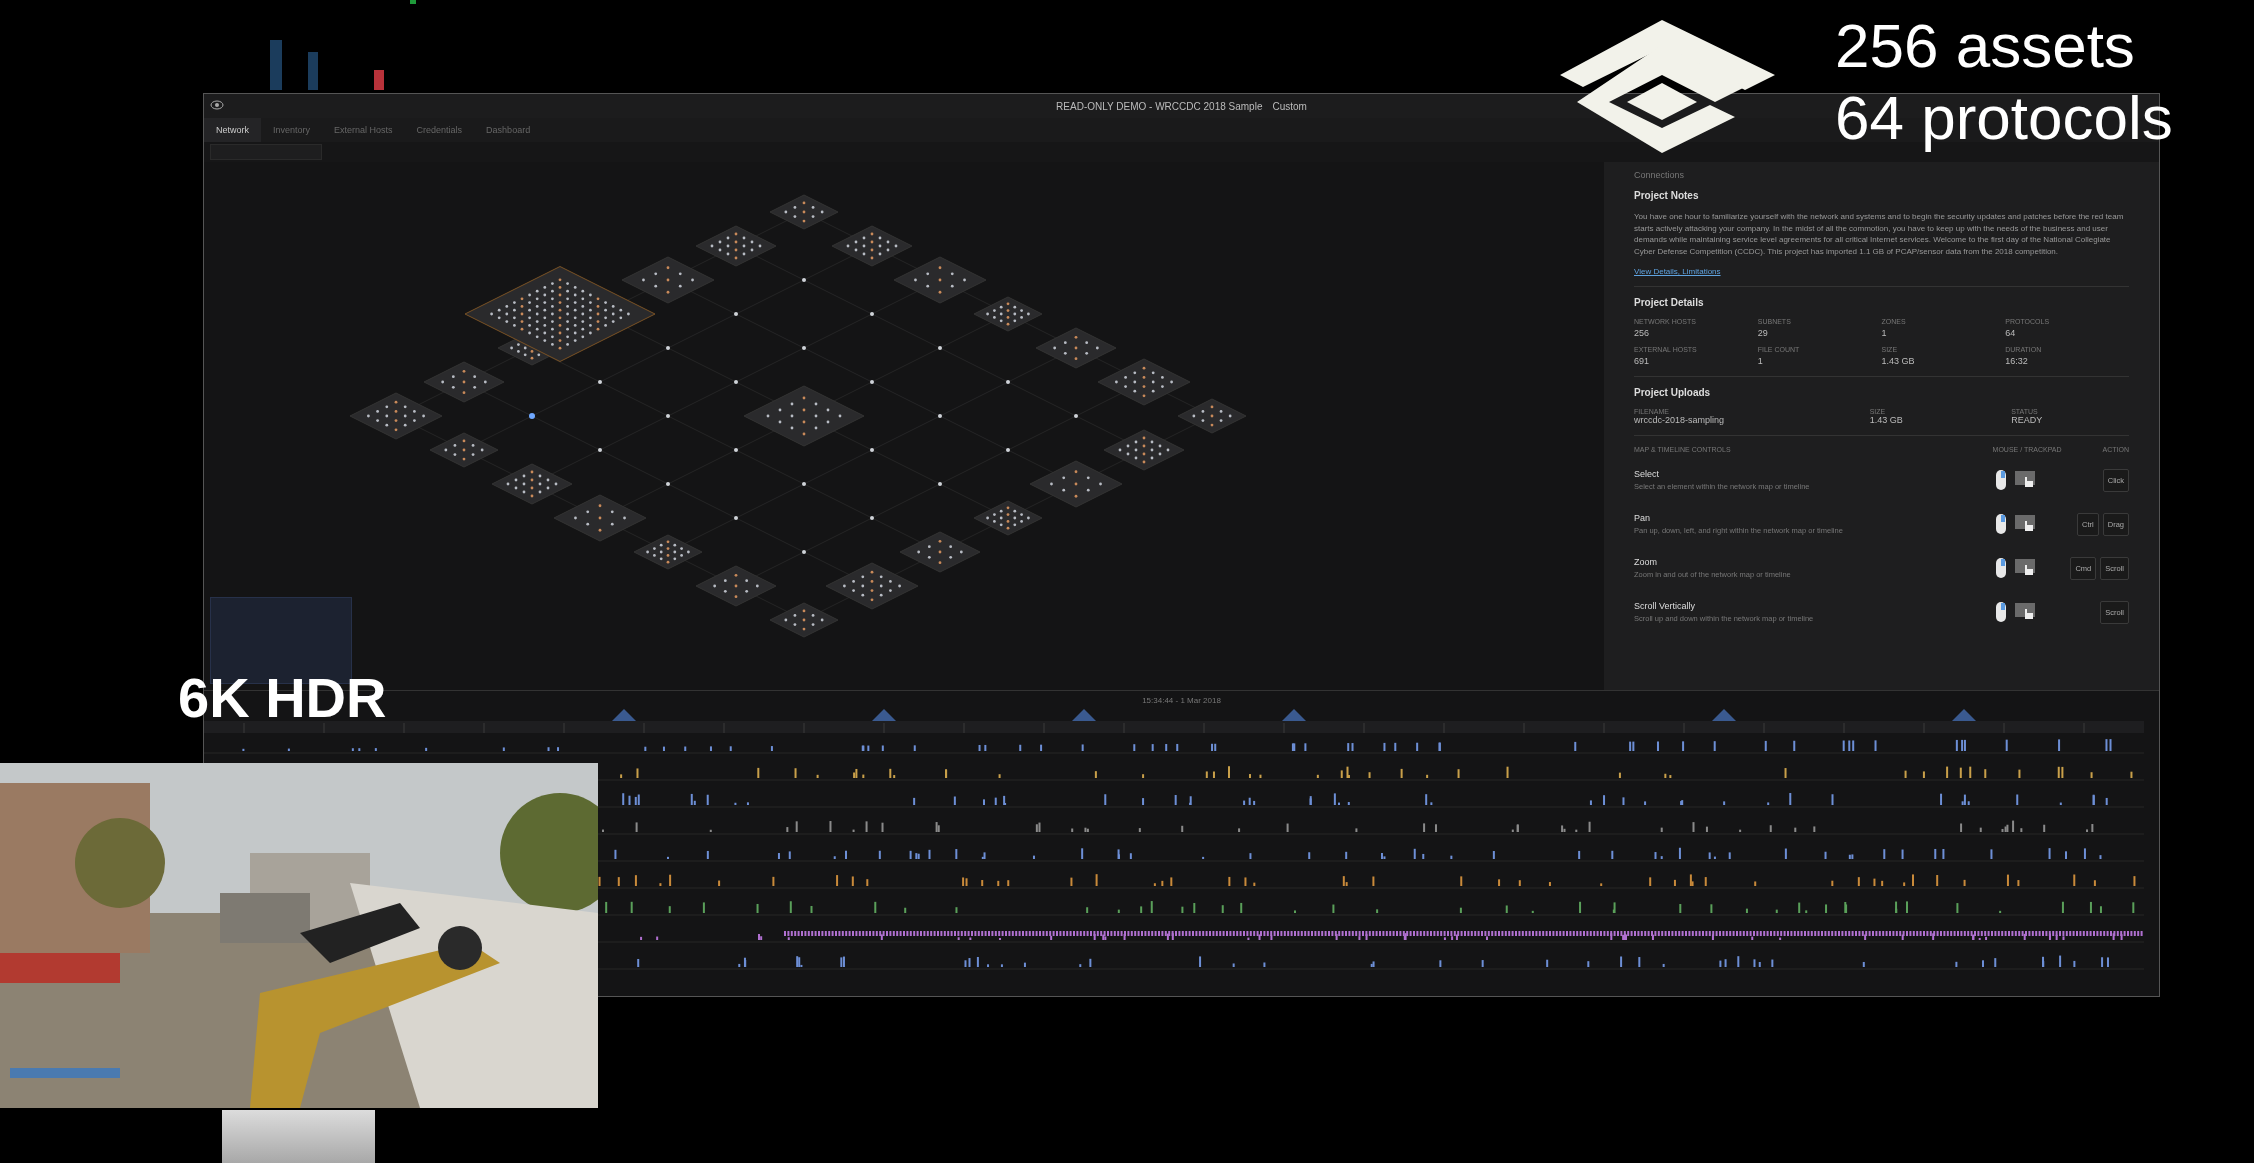 The image size is (2254, 1163). What do you see at coordinates (1763, 333) in the screenshot?
I see `stat-value: 29` at bounding box center [1763, 333].